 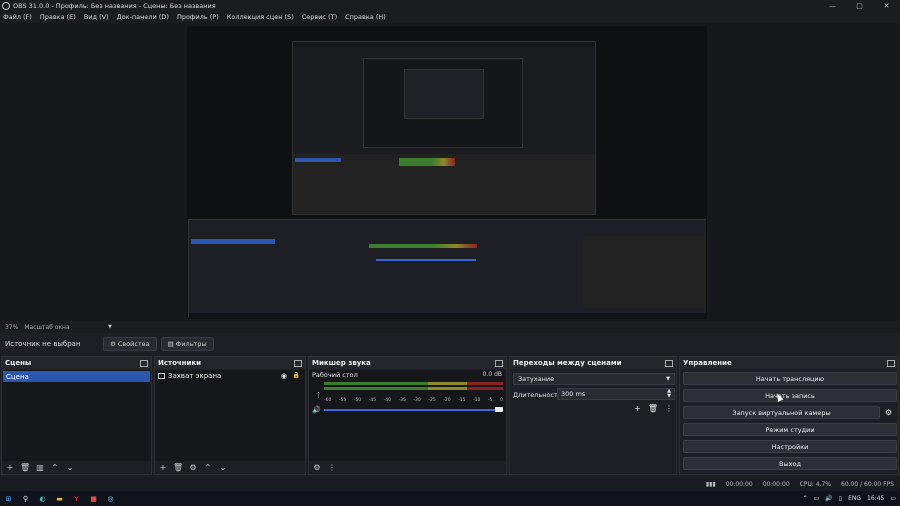 I want to click on list-item: Захват экрана ◉ 🔒, so click(x=230, y=375).